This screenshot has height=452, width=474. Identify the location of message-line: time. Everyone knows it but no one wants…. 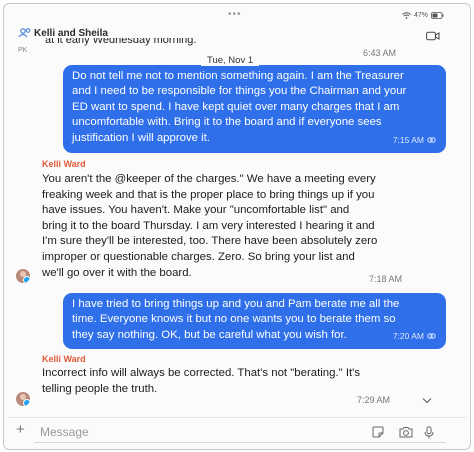
(234, 319).